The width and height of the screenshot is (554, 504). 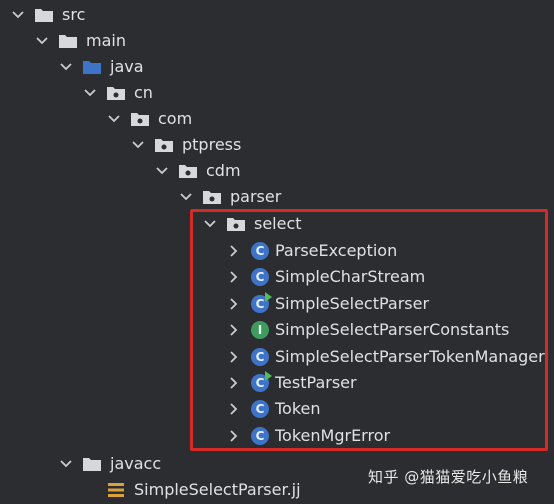 I want to click on tree-node-cdm: cdm, so click(x=197, y=171).